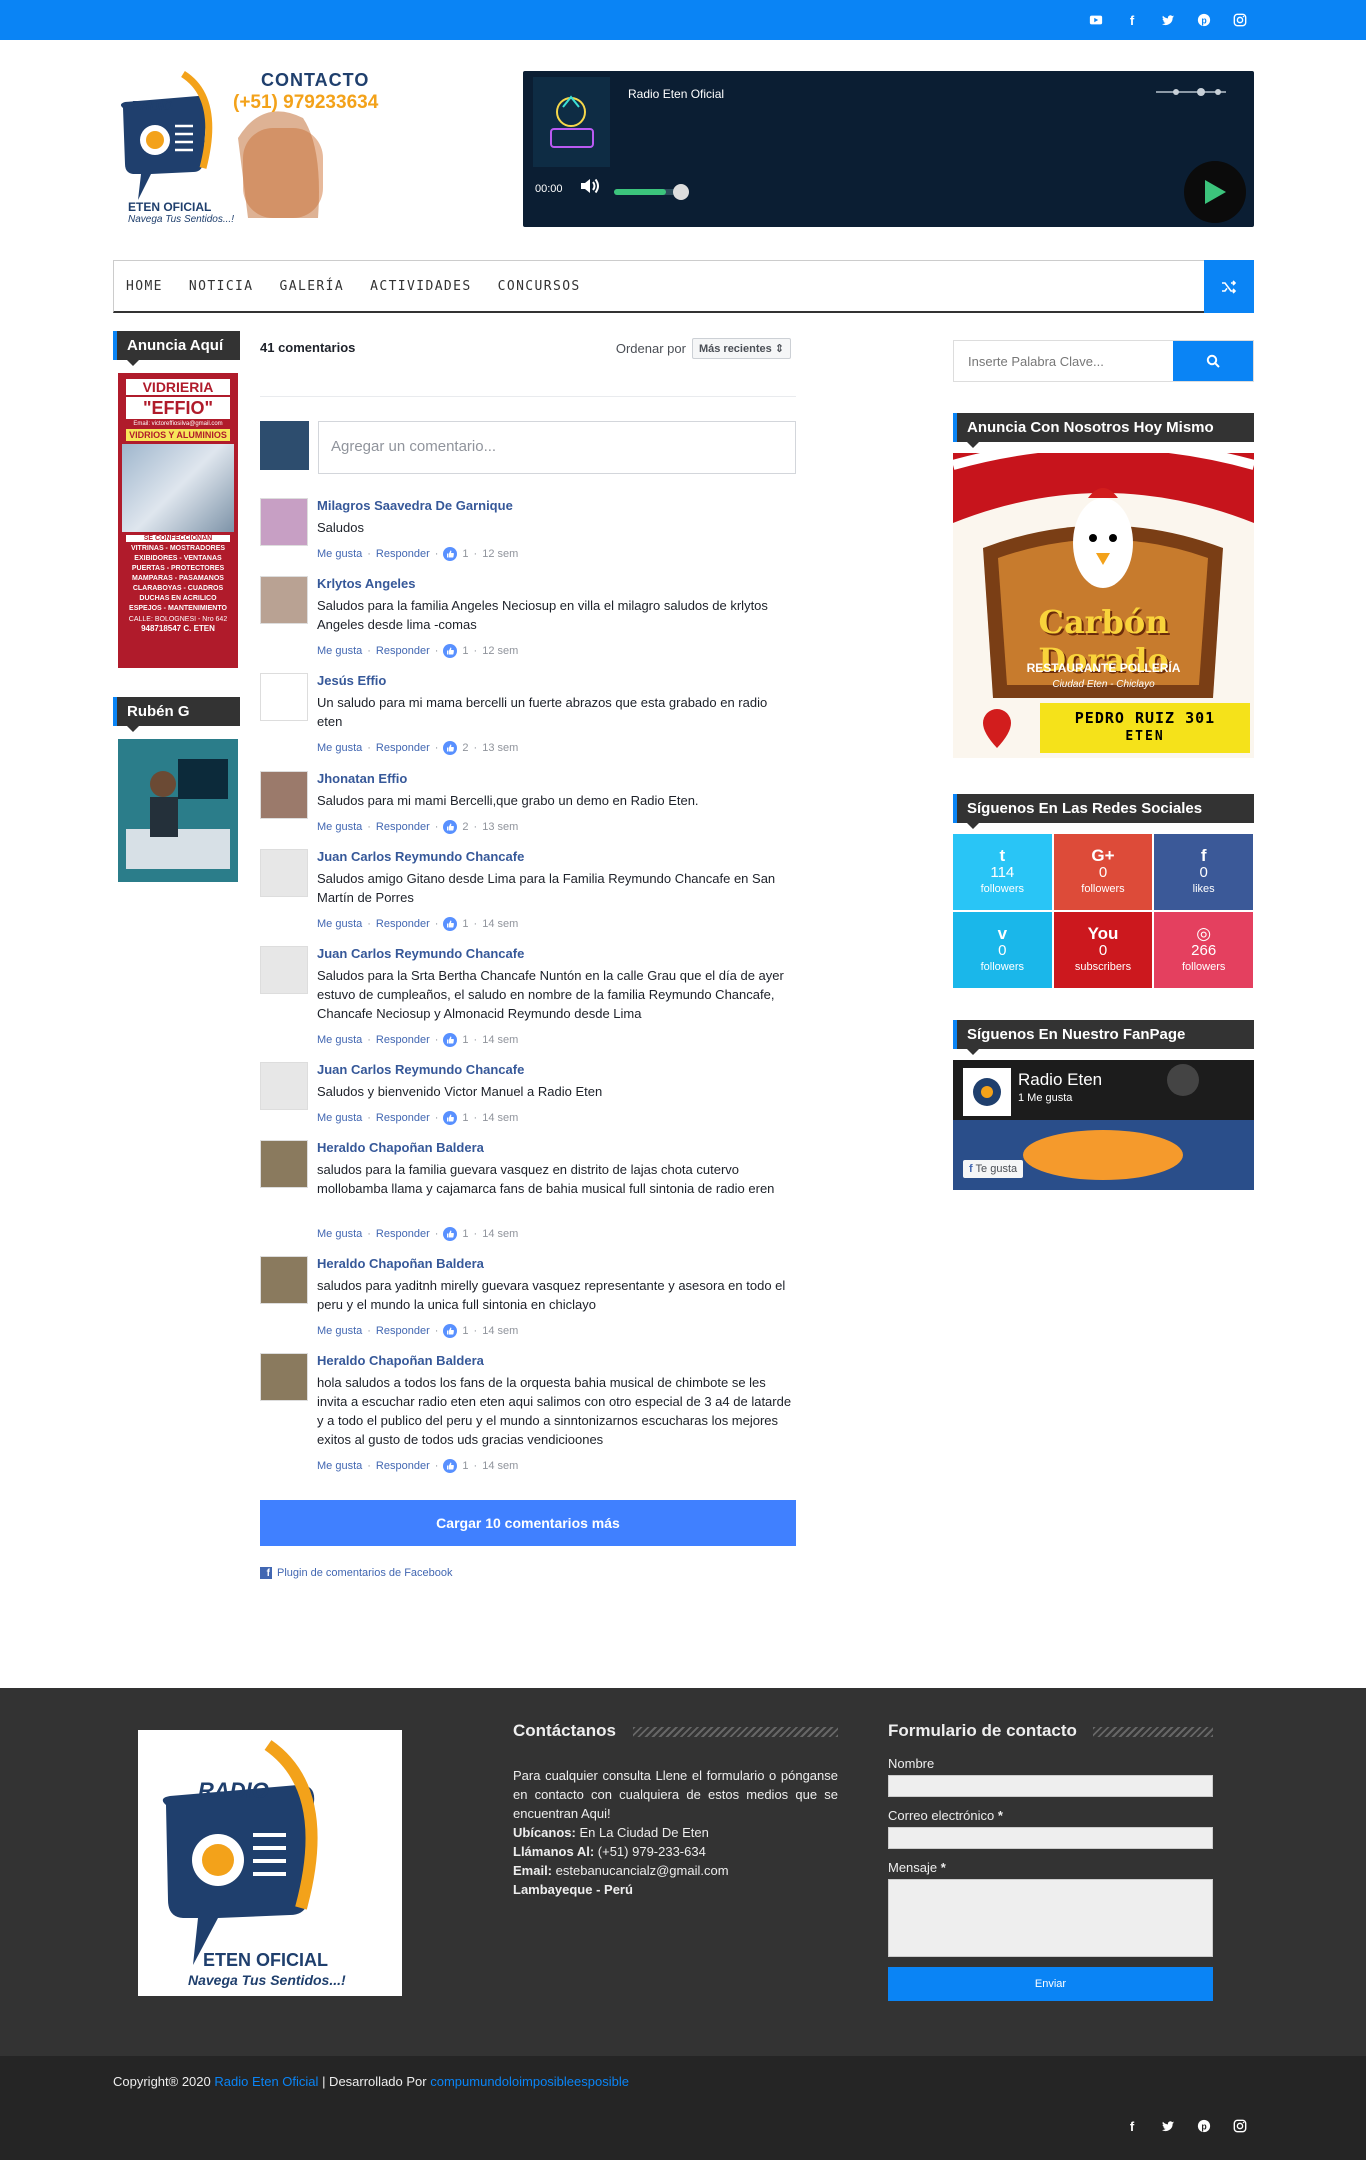 This screenshot has width=1366, height=2160. What do you see at coordinates (415, 505) in the screenshot?
I see `comment-author: Milagros Saavedra De Garnique` at bounding box center [415, 505].